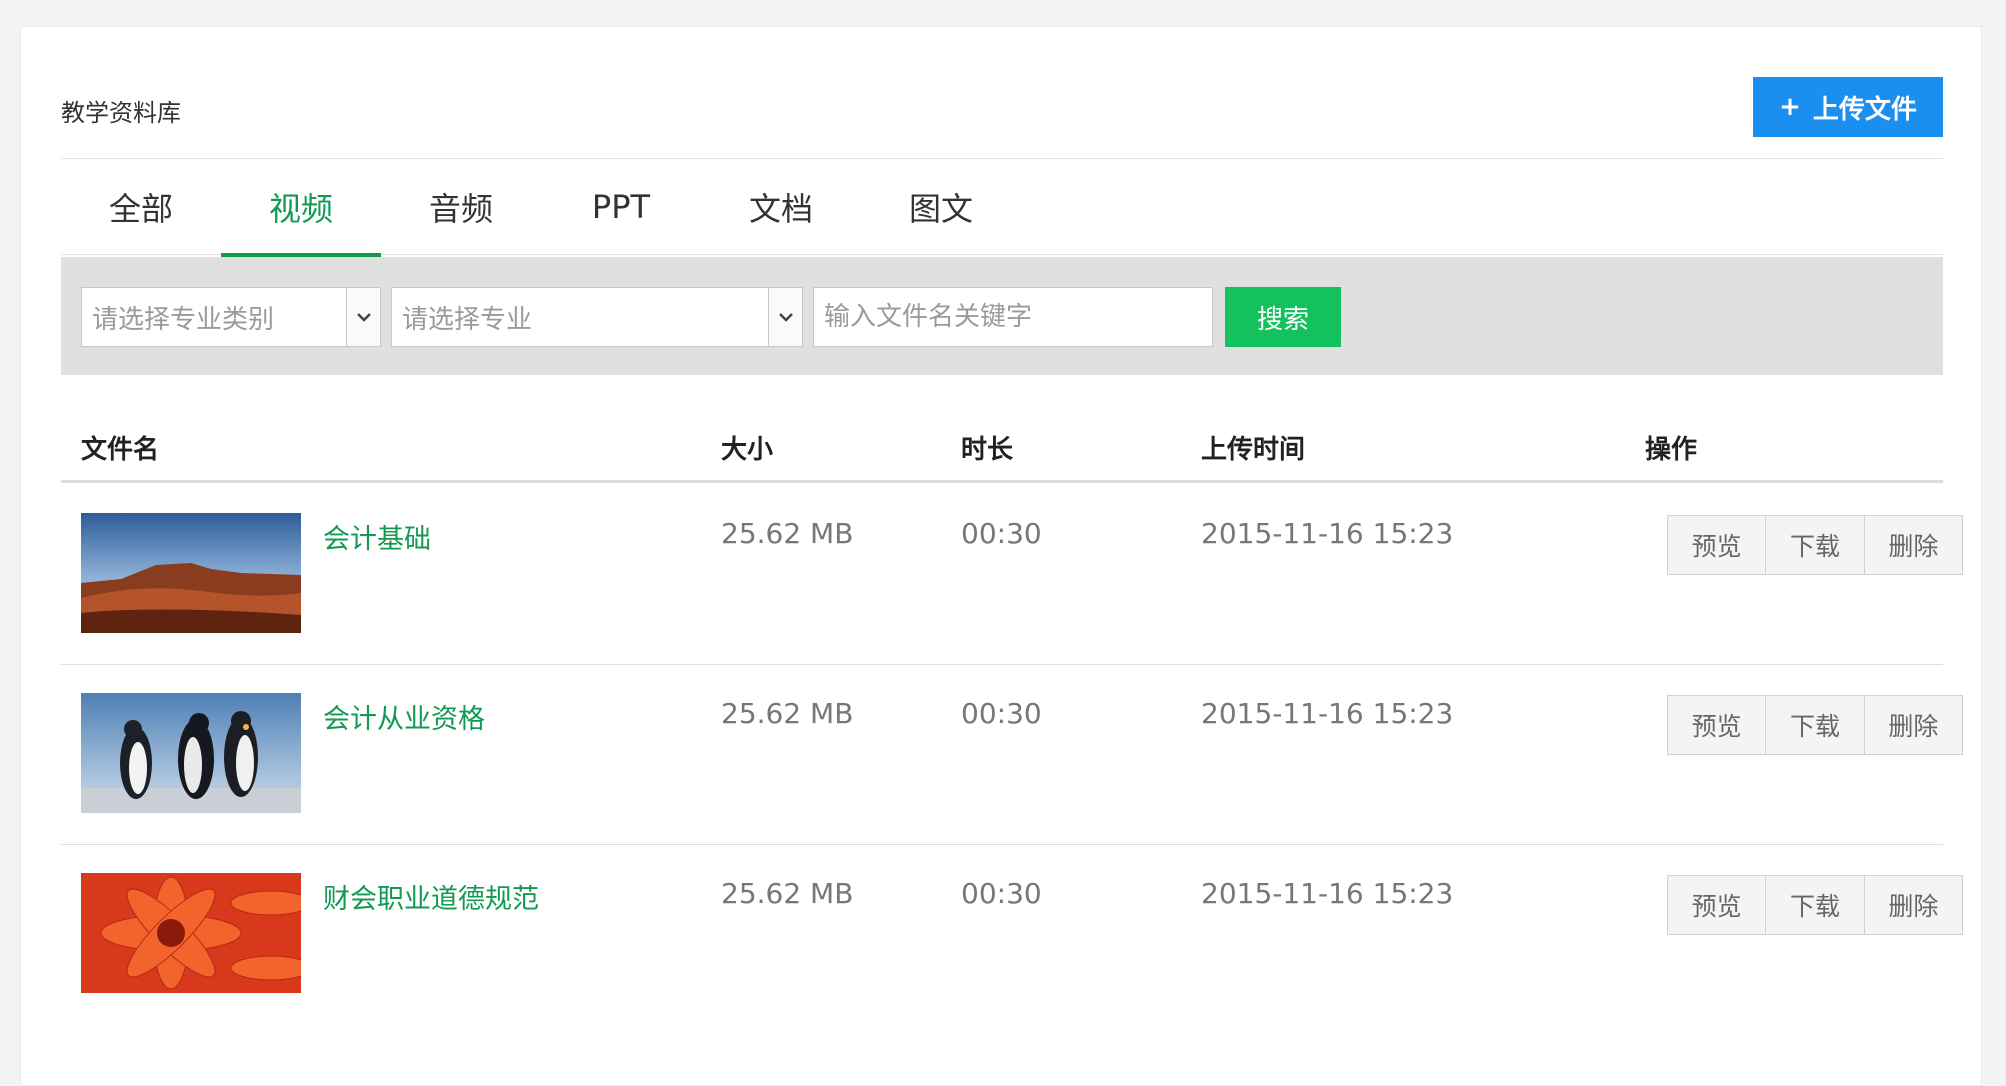 Image resolution: width=2006 pixels, height=1086 pixels. I want to click on column-header-size: 大小, so click(747, 450).